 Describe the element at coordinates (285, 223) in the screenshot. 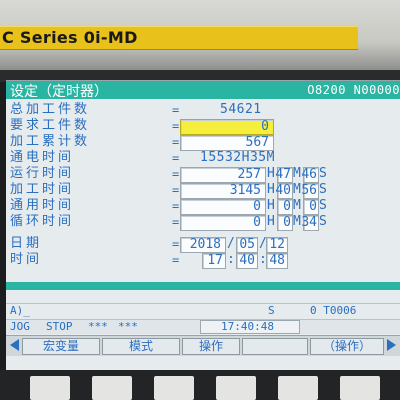

I see `cycle-minutes-field: 0` at that location.